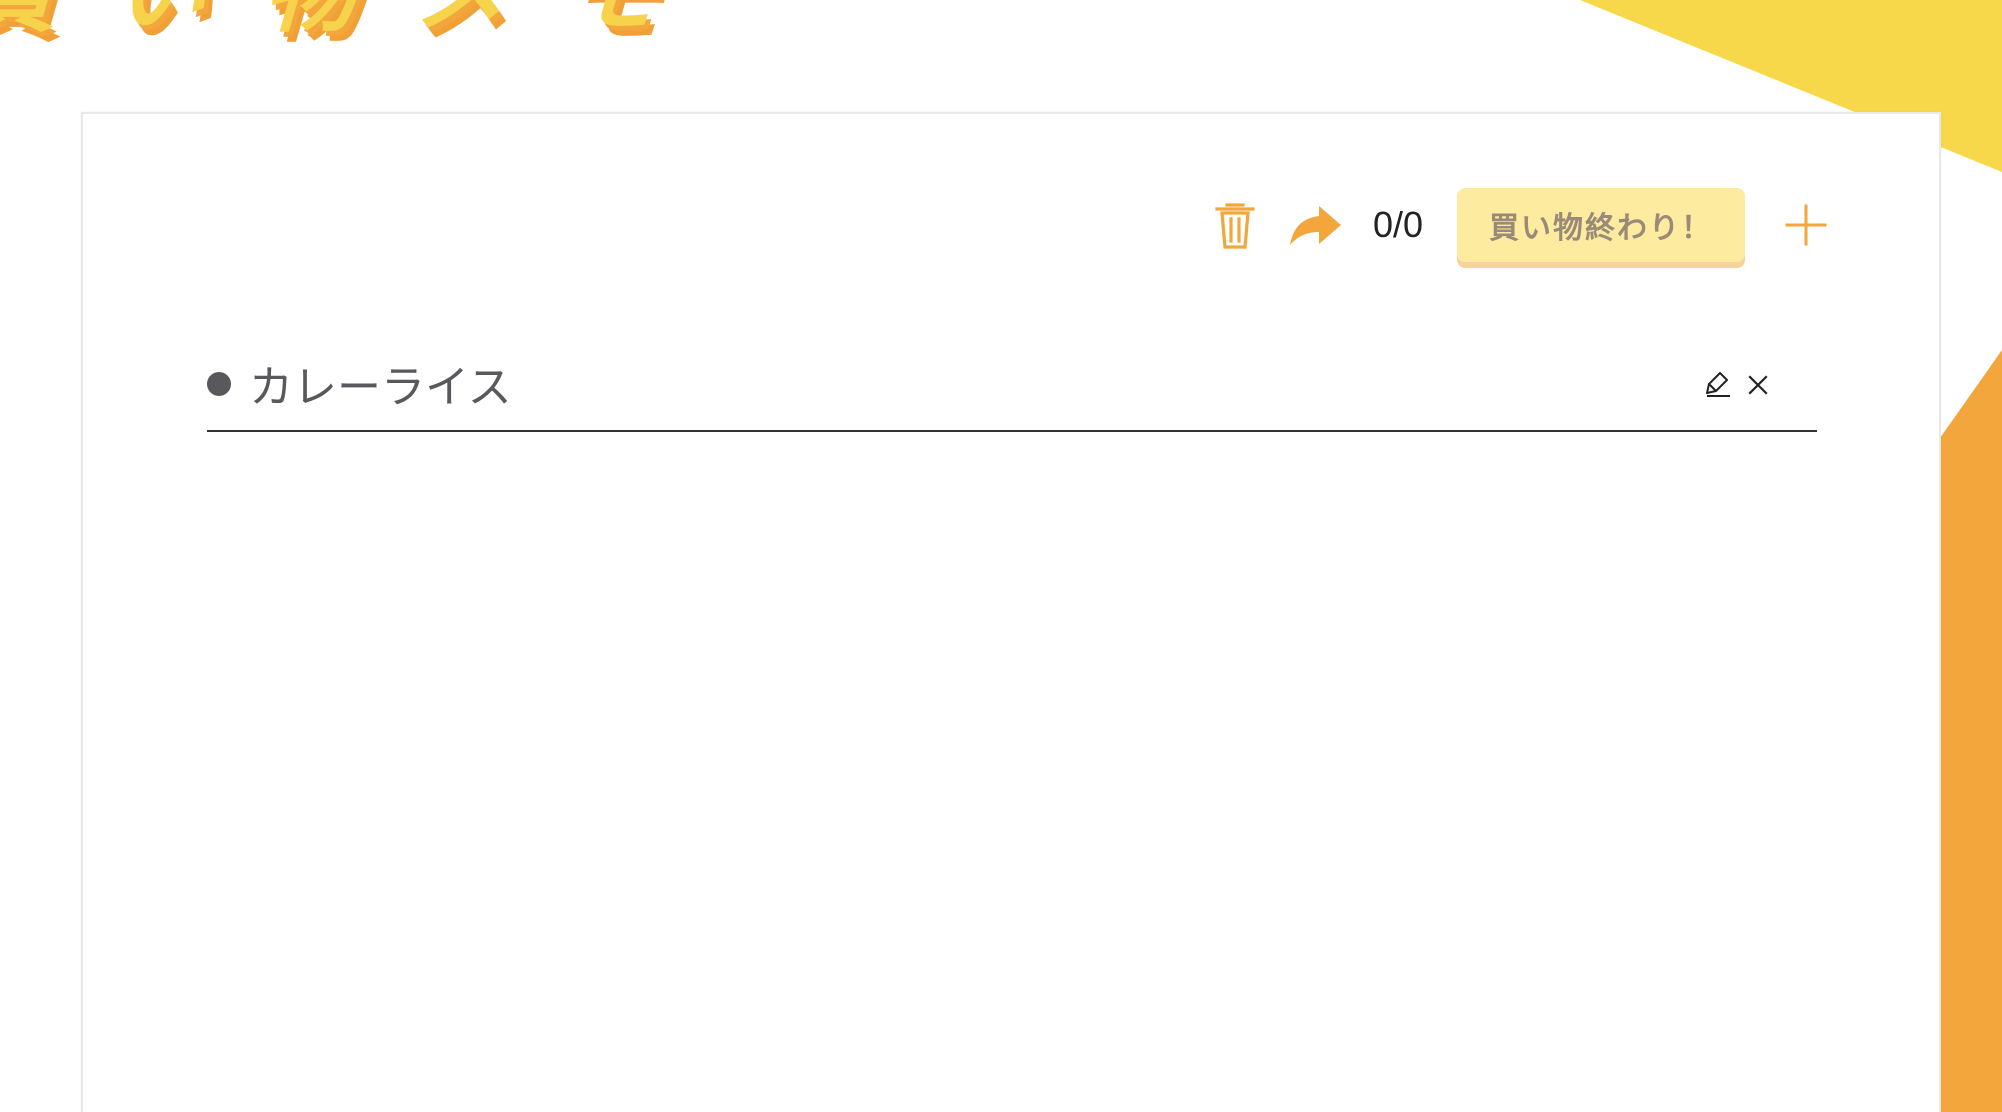 The height and width of the screenshot is (1112, 2002). I want to click on app-title-art: 買い物メモ, so click(368, 22).